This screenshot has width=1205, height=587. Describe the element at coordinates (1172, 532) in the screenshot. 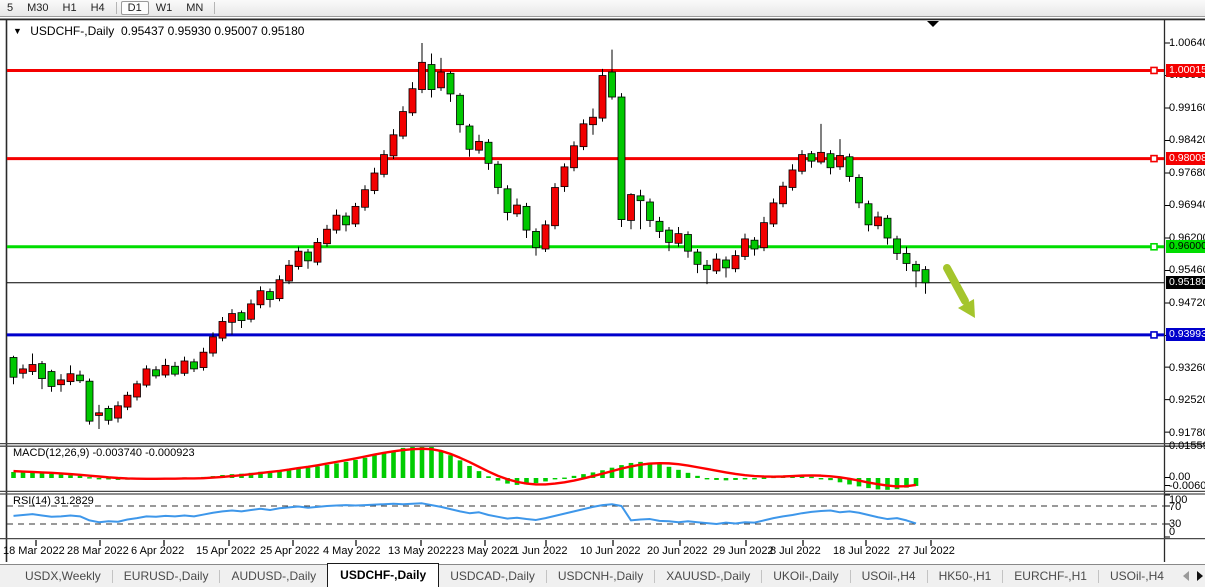

I see `rsi-scale-0: 0` at that location.